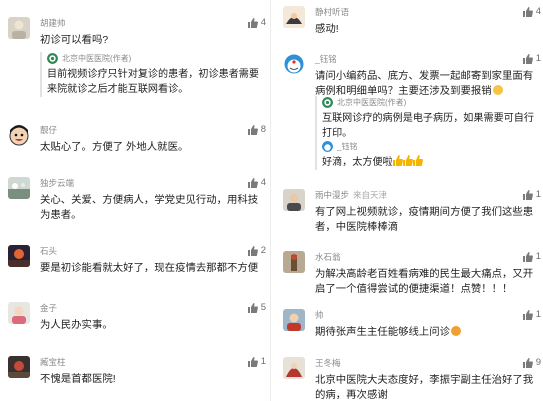 The image size is (543, 401). What do you see at coordinates (351, 195) in the screenshot?
I see `commenter-name: 雨中漫步 来自天津` at bounding box center [351, 195].